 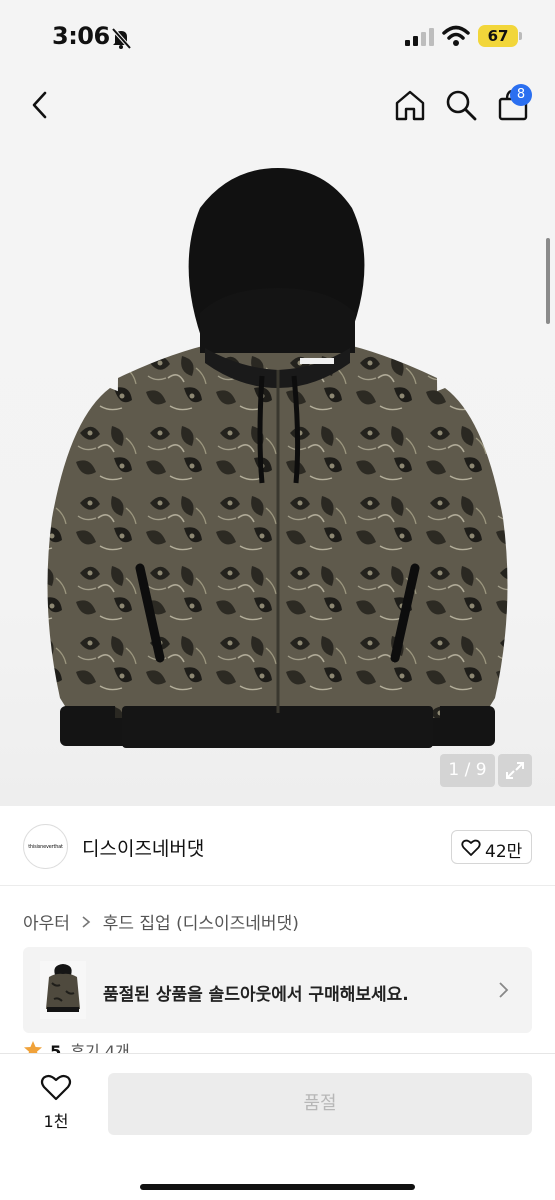 What do you see at coordinates (40, 105) in the screenshot?
I see `back-icon` at bounding box center [40, 105].